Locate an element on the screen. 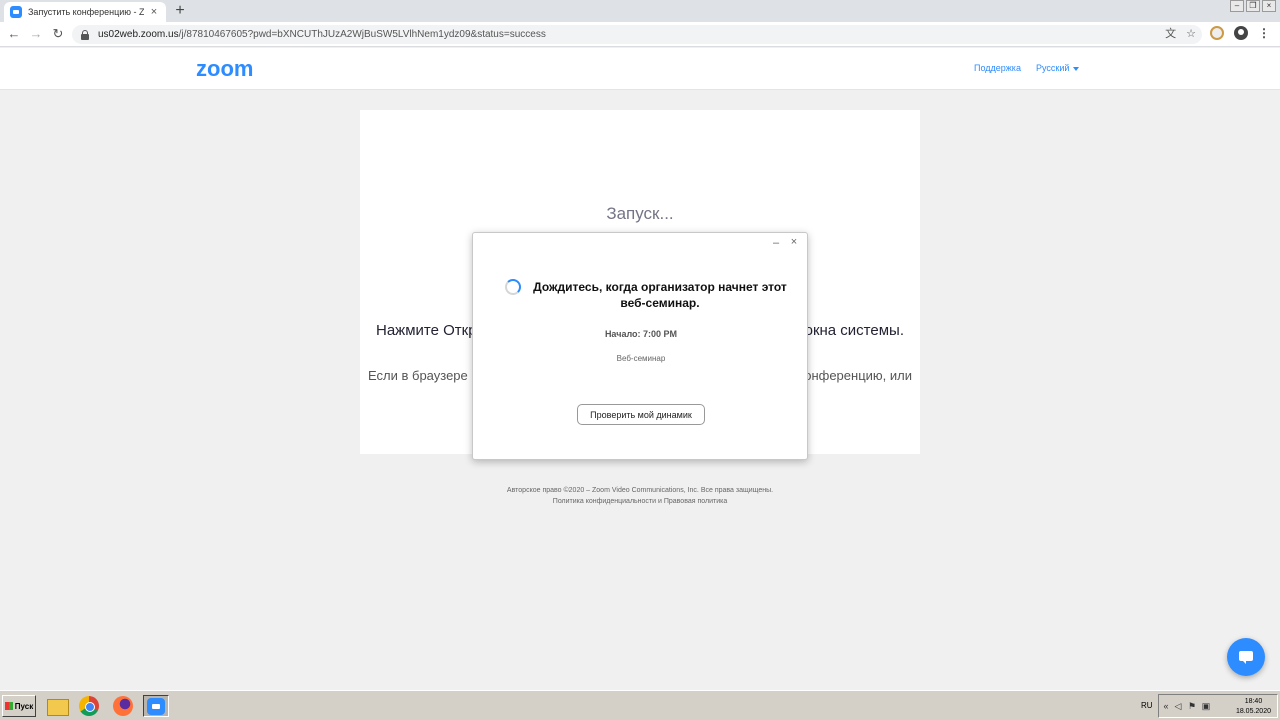 The width and height of the screenshot is (1280, 720). tray-expand-icon: « is located at coordinates (1166, 706).